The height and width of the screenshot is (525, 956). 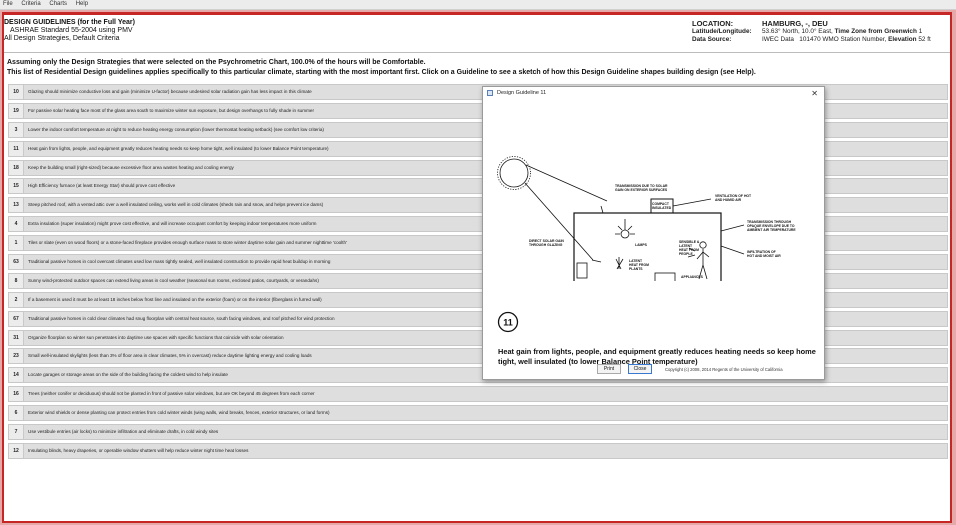 What do you see at coordinates (16, 394) in the screenshot?
I see `guideline-number: 16` at bounding box center [16, 394].